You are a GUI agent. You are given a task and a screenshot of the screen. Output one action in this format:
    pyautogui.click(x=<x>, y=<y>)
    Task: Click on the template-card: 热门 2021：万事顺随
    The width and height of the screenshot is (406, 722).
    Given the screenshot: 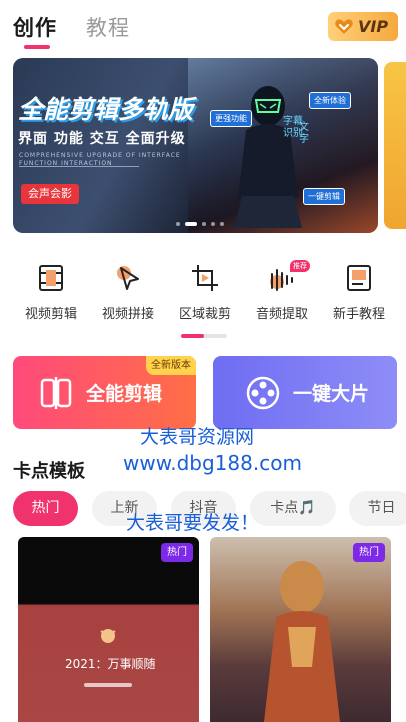 What is the action you would take?
    pyautogui.click(x=108, y=629)
    